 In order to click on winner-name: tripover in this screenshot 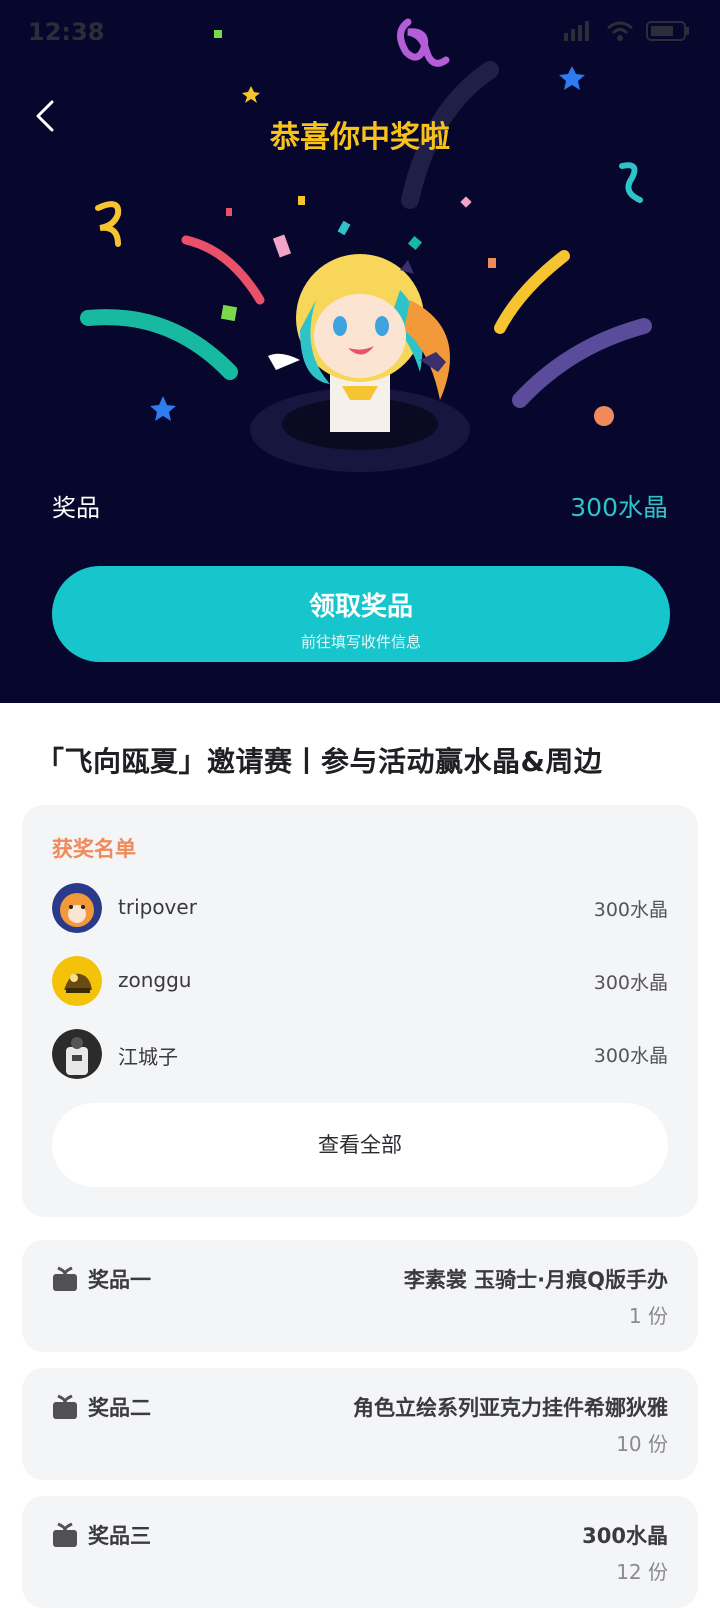, I will do `click(157, 907)`.